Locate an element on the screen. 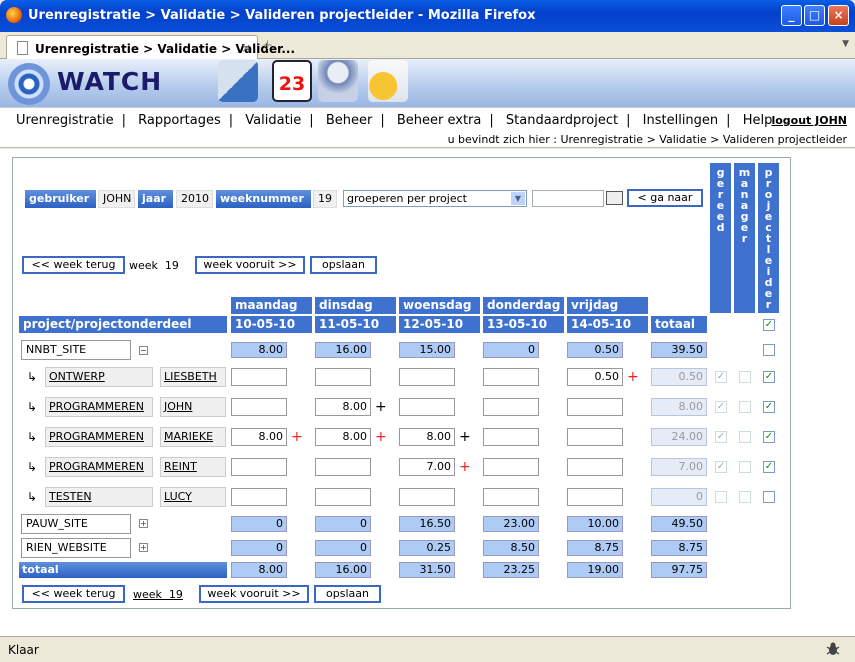 The width and height of the screenshot is (855, 662). tab-list-icon: ▼ is located at coordinates (845, 44).